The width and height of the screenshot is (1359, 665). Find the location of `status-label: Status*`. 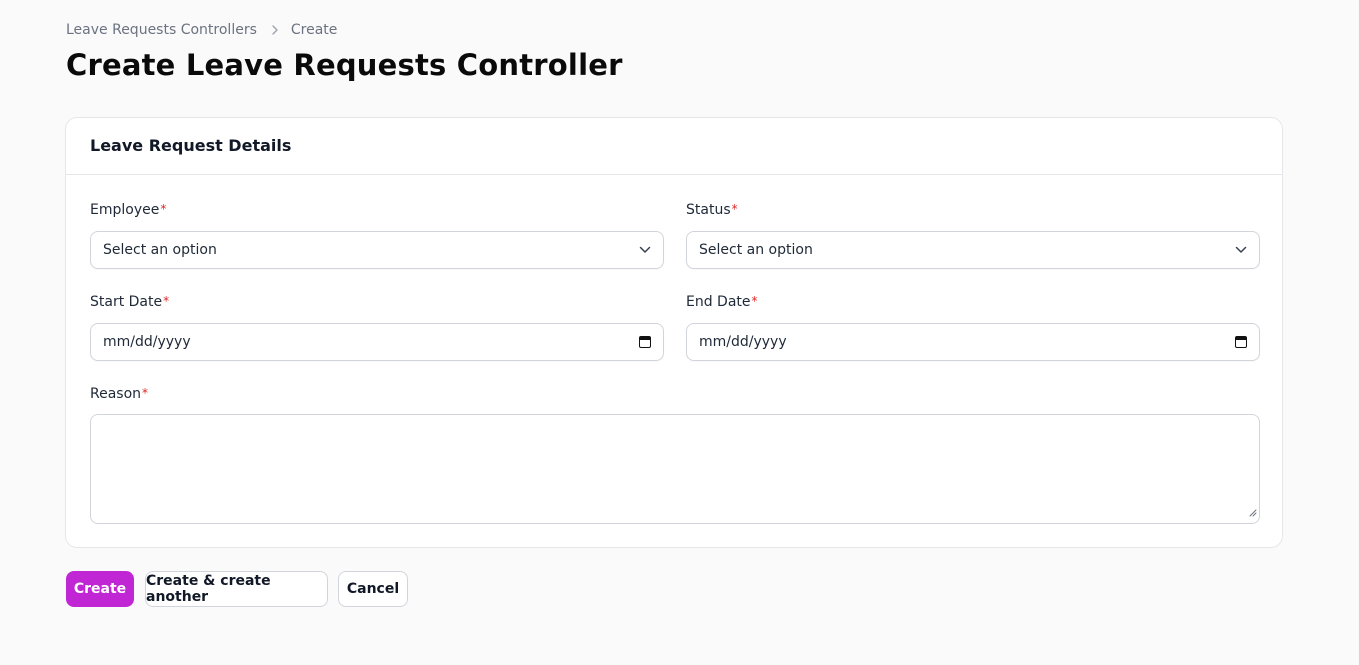

status-label: Status* is located at coordinates (712, 210).